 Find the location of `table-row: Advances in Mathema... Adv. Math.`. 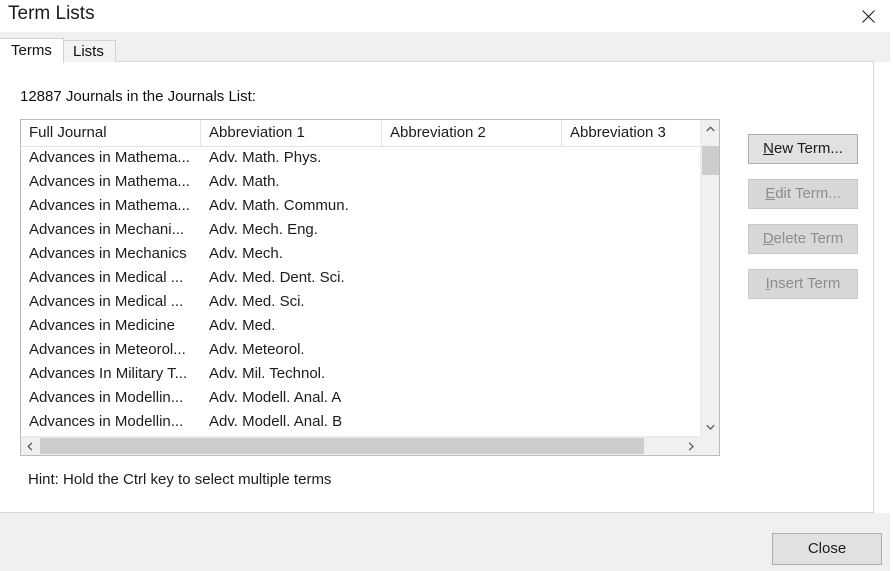

table-row: Advances in Mathema... Adv. Math. is located at coordinates (360, 182).